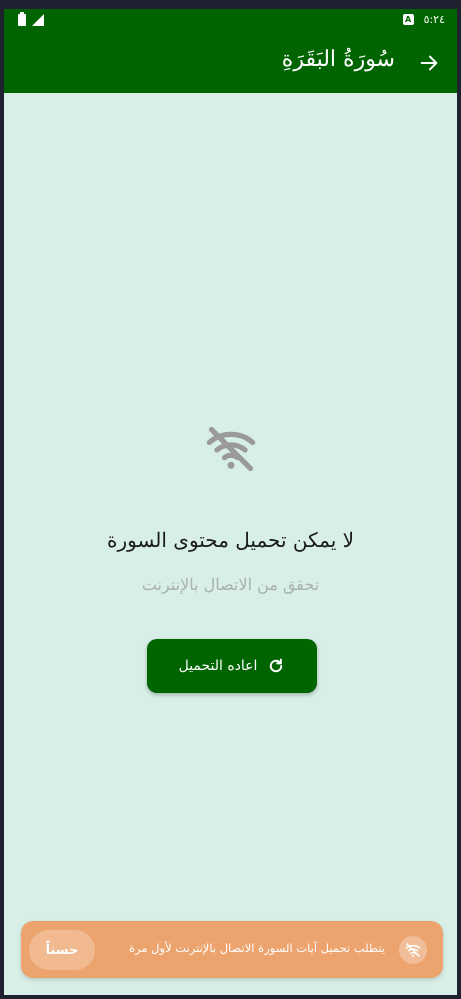  What do you see at coordinates (22, 19) in the screenshot?
I see `battery-icon` at bounding box center [22, 19].